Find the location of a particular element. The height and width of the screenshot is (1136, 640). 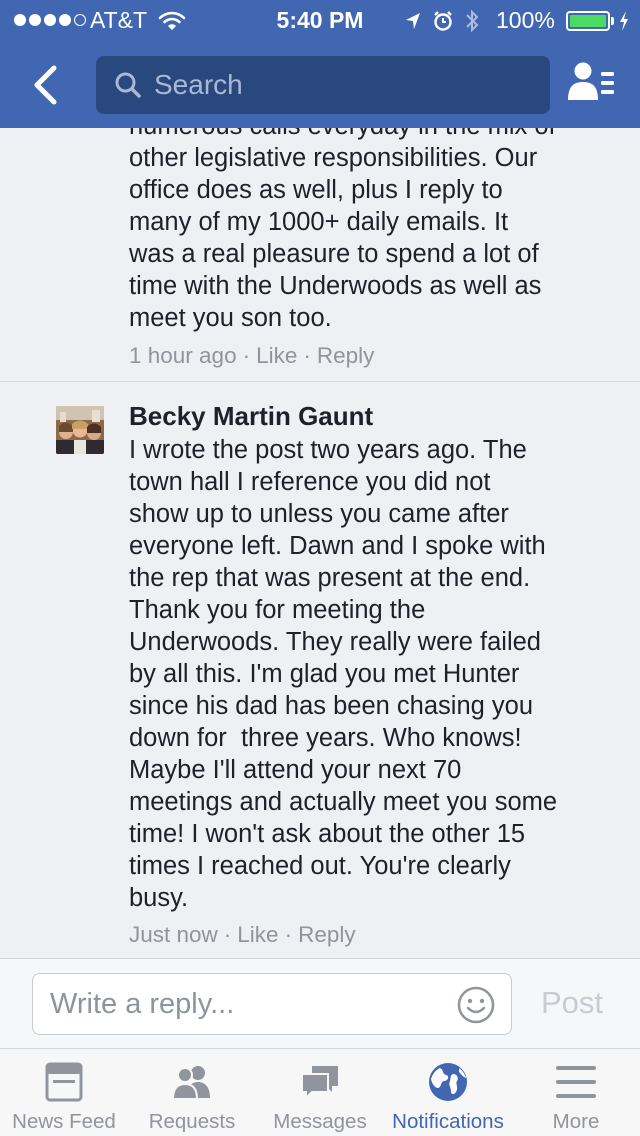

location-arrow-icon is located at coordinates (413, 21).